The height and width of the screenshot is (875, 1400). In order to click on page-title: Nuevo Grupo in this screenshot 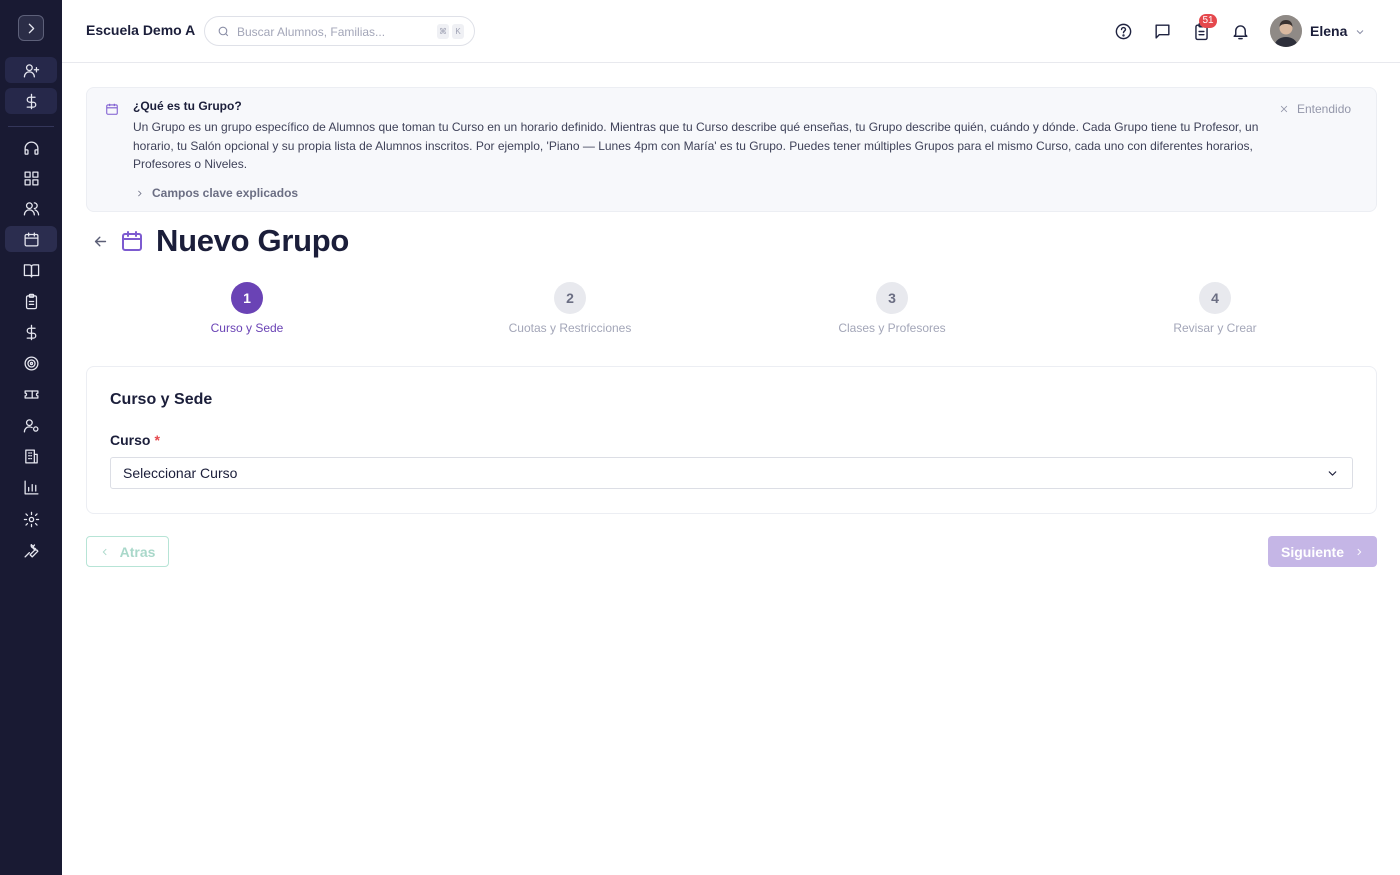, I will do `click(253, 240)`.